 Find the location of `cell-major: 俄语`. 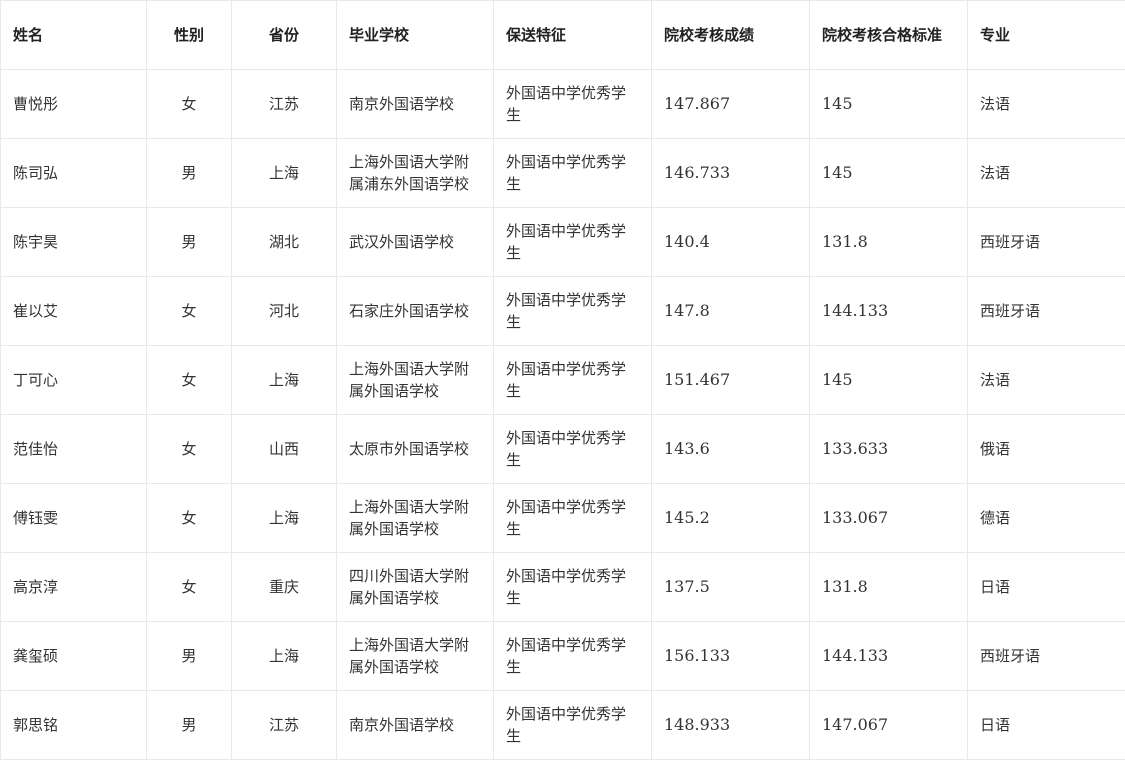

cell-major: 俄语 is located at coordinates (1046, 449).